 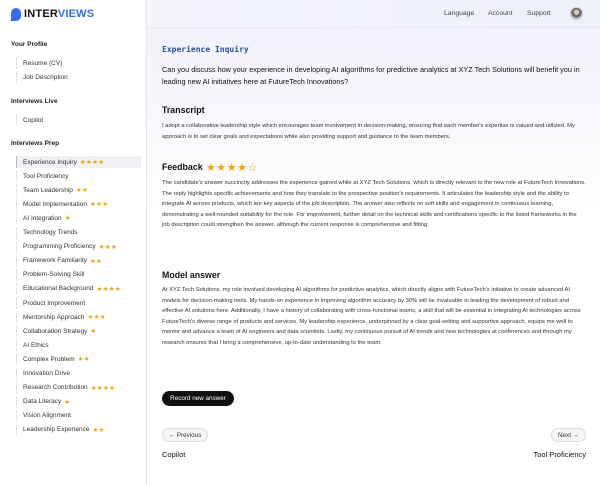 What do you see at coordinates (46, 176) in the screenshot?
I see `sidebar-item-label: Tool Proficiency` at bounding box center [46, 176].